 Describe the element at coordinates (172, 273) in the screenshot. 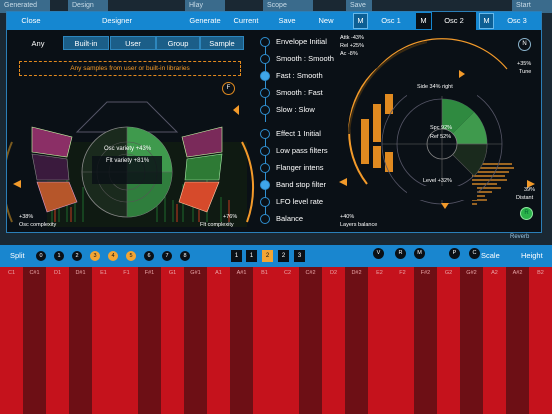

I see `piano-key-label: G1` at that location.